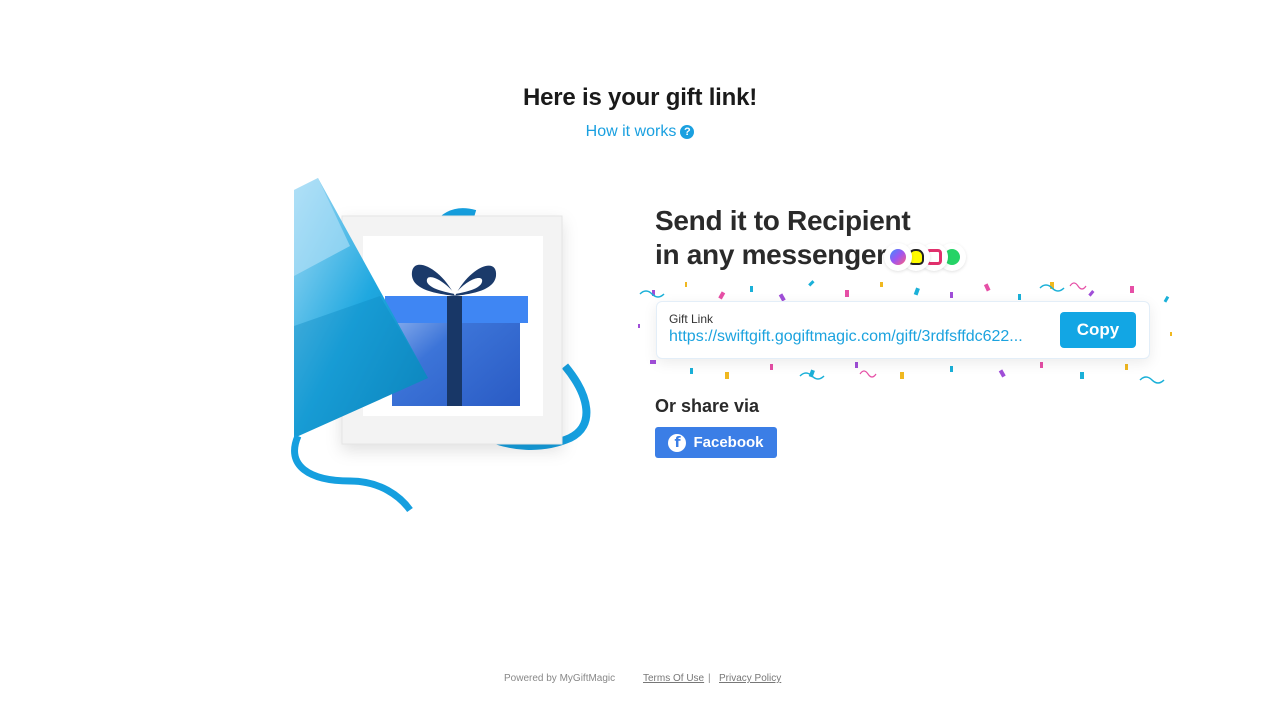 The width and height of the screenshot is (1280, 720). What do you see at coordinates (929, 258) in the screenshot?
I see `messenger-icons` at bounding box center [929, 258].